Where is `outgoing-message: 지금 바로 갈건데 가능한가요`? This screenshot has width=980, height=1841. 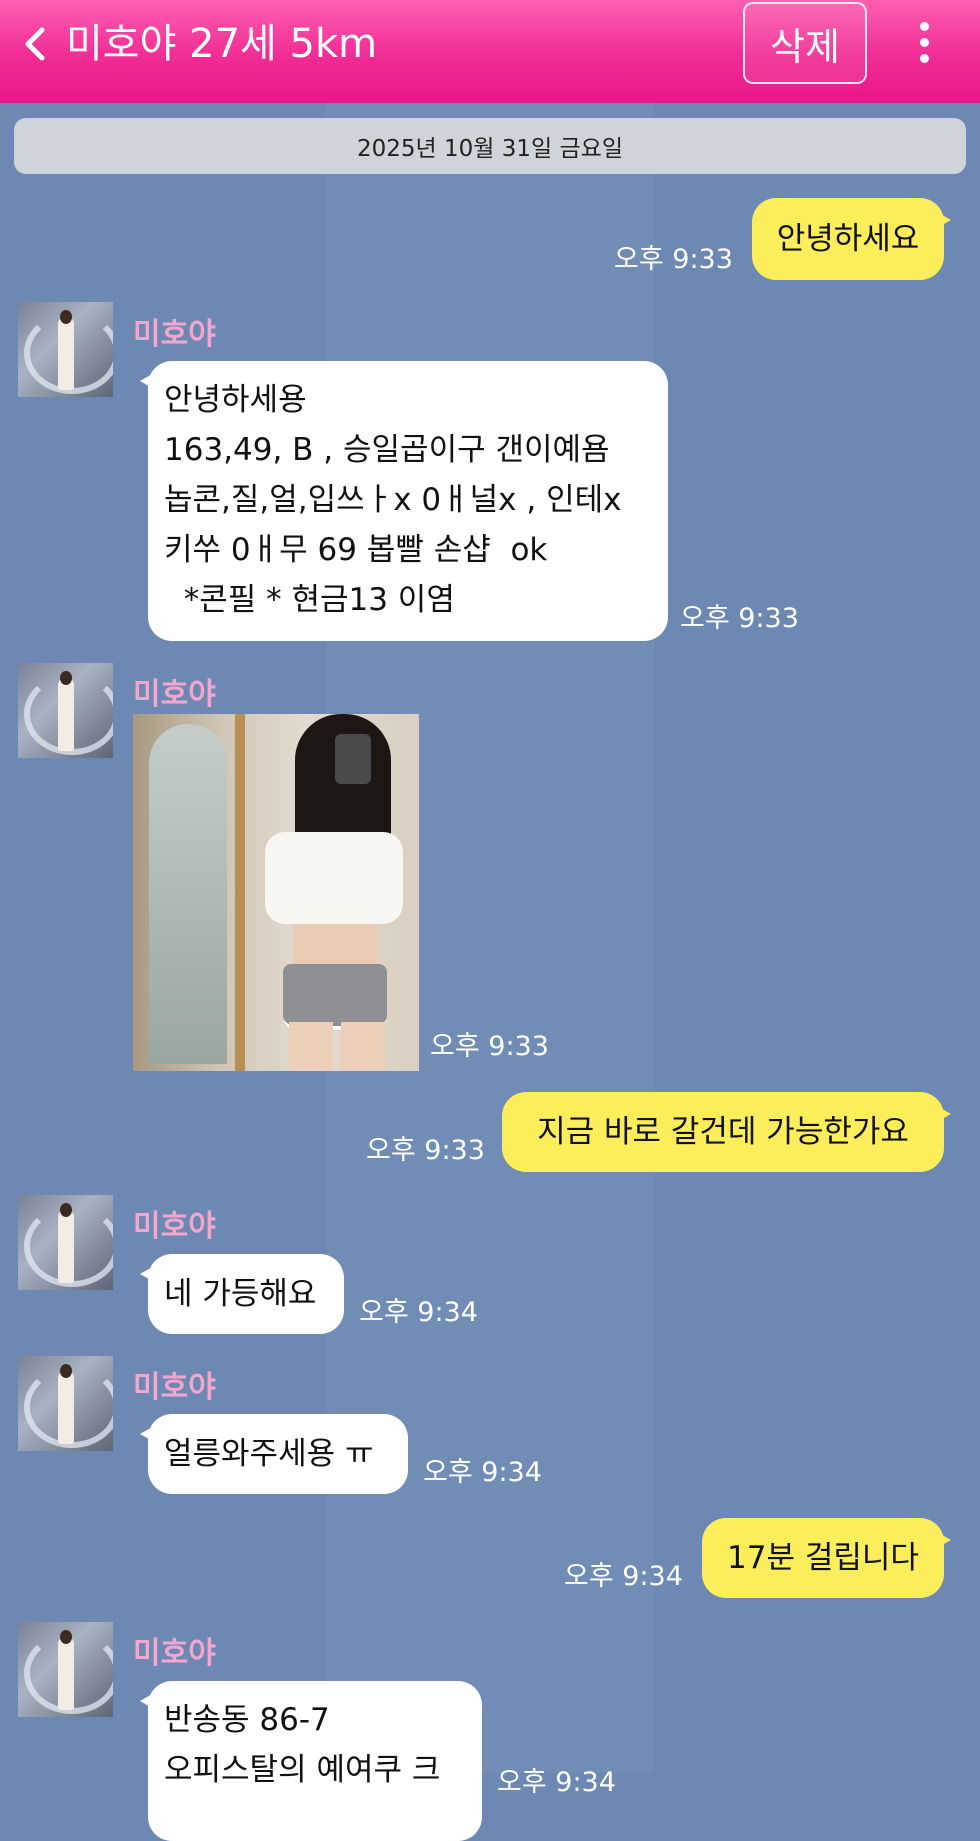
outgoing-message: 지금 바로 갈건데 가능한가요 is located at coordinates (726, 1132).